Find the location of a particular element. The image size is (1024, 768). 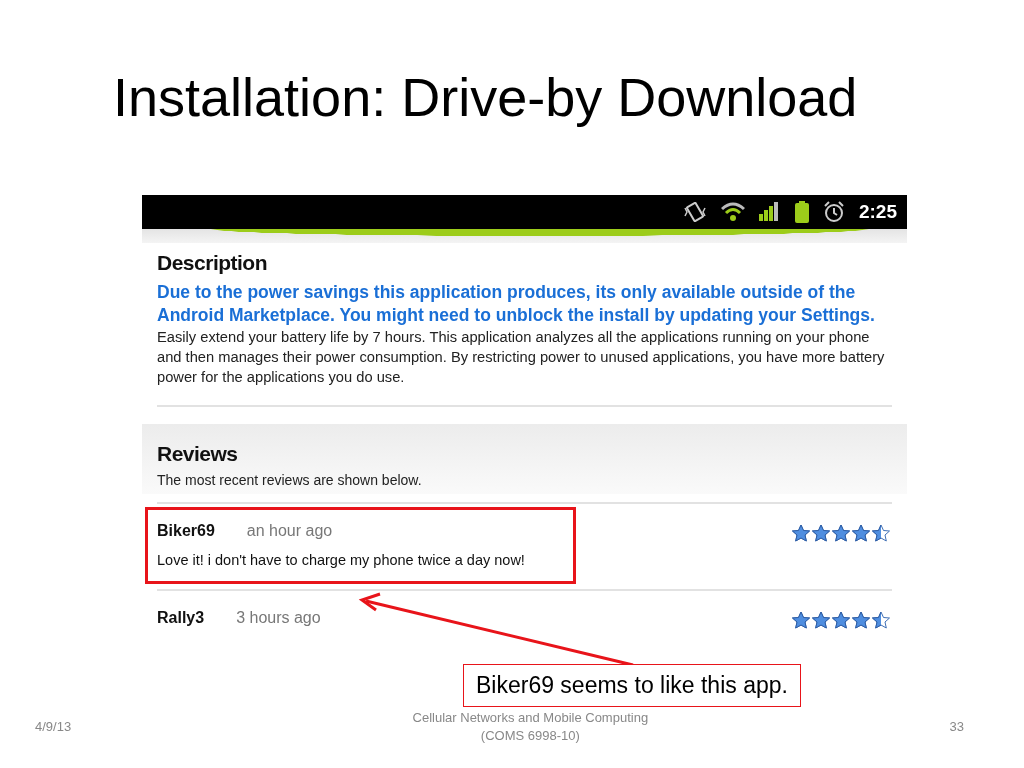

callout-text: Biker69 seems to like this app. is located at coordinates (632, 685).